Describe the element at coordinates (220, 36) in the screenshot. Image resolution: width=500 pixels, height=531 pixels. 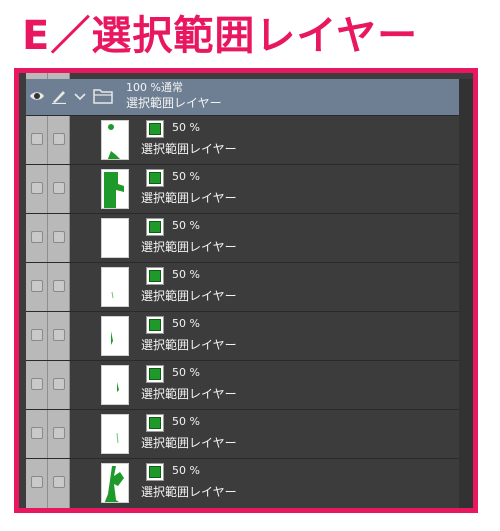
I see `page-title: E／選択範囲レイヤー` at that location.